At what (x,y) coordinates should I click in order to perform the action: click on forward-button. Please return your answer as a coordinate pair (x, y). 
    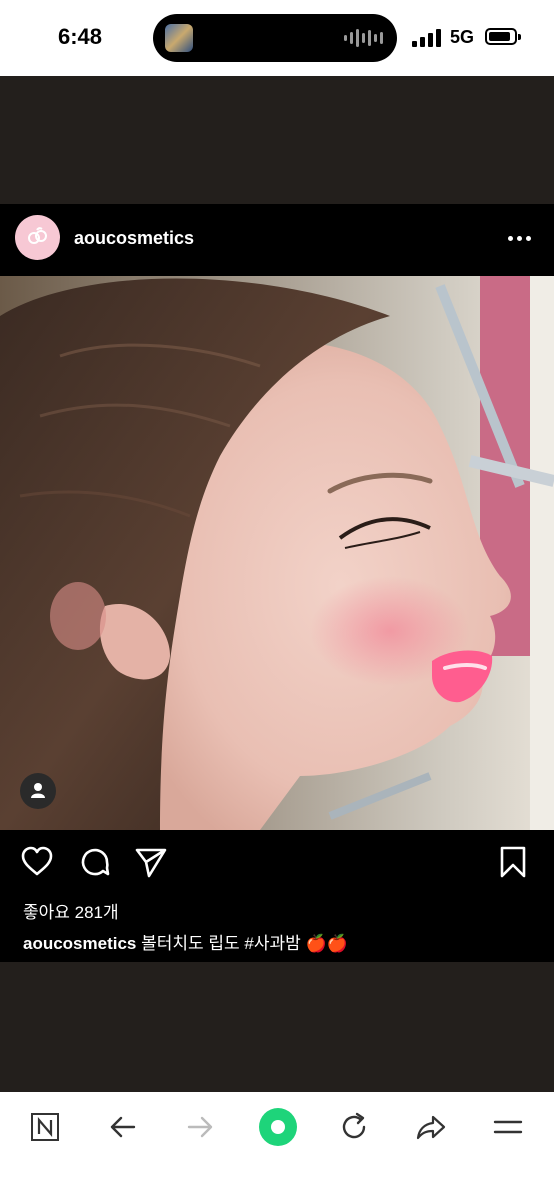
    Looking at the image, I should click on (200, 1127).